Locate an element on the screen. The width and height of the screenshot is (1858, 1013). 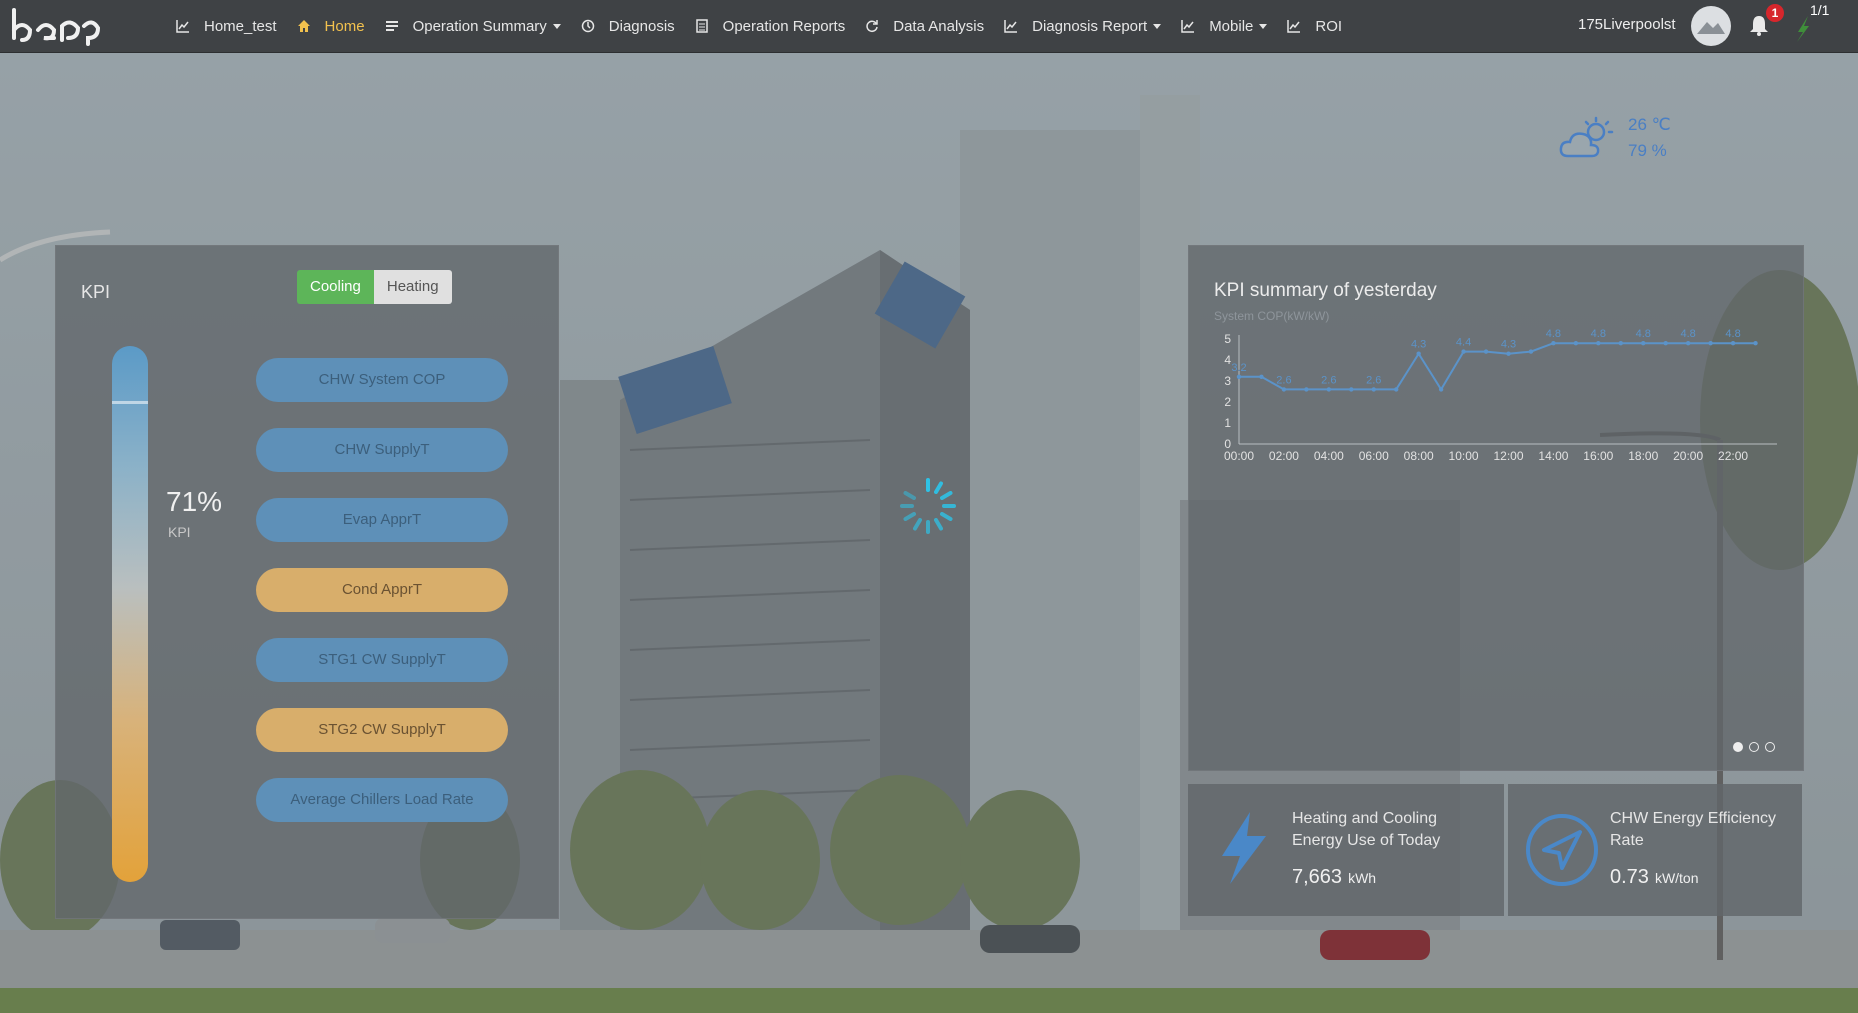
x-tick-label: 04:00 is located at coordinates (1329, 456).